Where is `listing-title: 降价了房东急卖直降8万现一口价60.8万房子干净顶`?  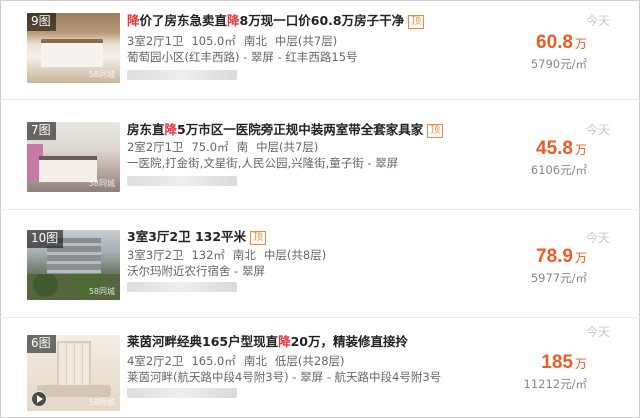 listing-title: 降价了房东急卖直降8万现一口价60.8万房子干净顶 is located at coordinates (276, 21).